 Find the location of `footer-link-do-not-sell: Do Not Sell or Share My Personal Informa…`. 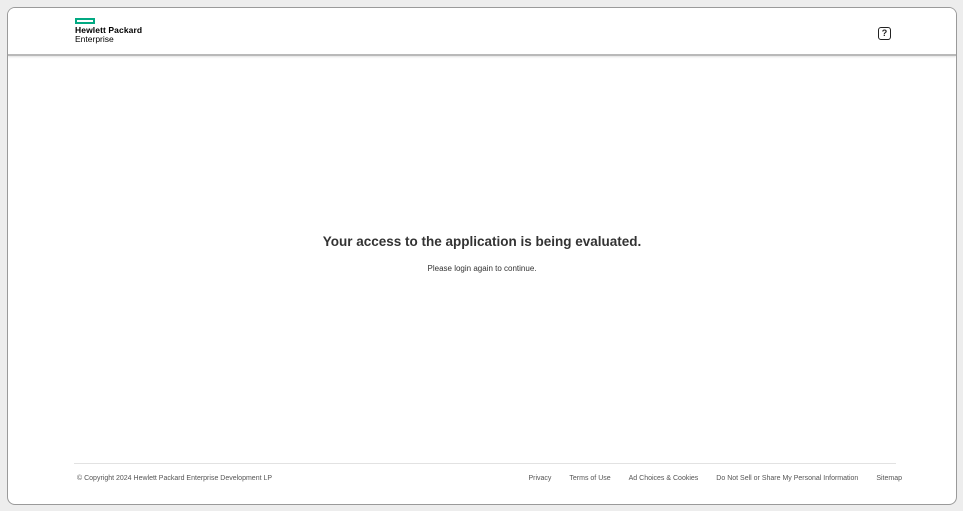

footer-link-do-not-sell: Do Not Sell or Share My Personal Informa… is located at coordinates (787, 478).